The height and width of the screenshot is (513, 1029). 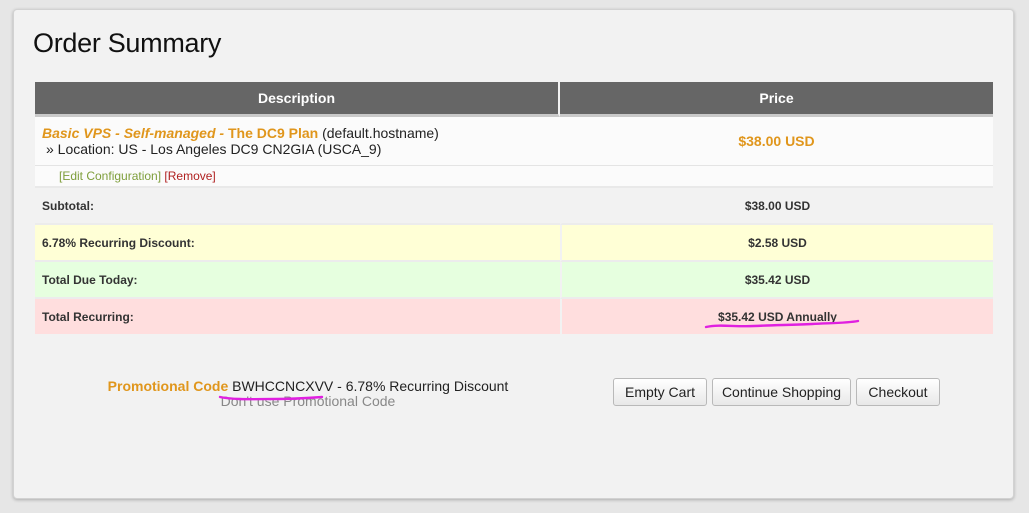 What do you see at coordinates (776, 141) in the screenshot?
I see `product-price: $38.00 USD` at bounding box center [776, 141].